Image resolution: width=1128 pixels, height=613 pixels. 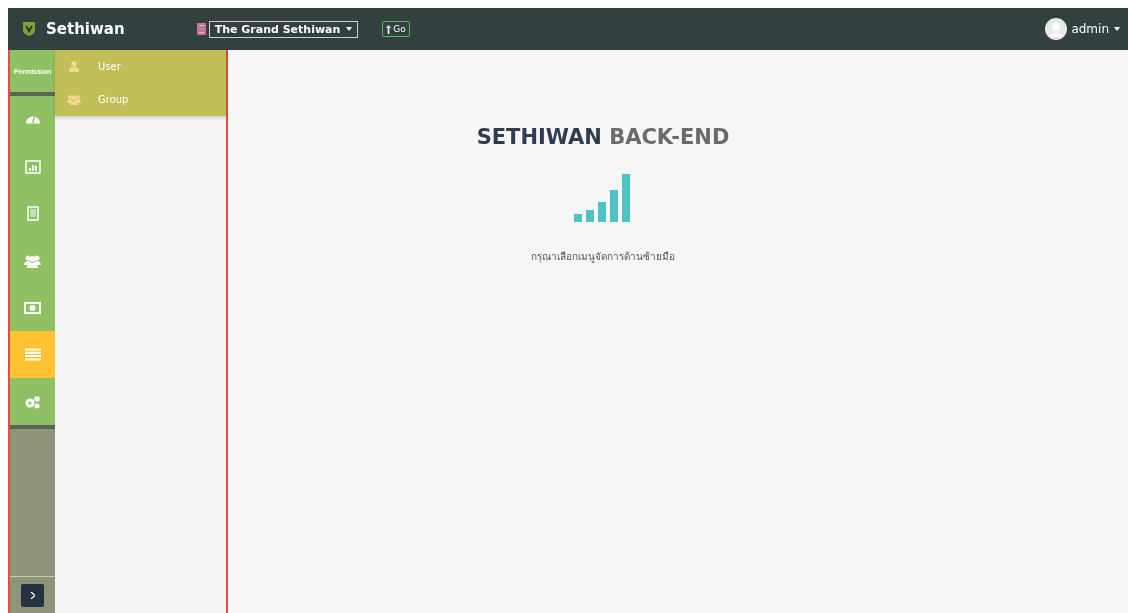 What do you see at coordinates (389, 29) in the screenshot?
I see `arrow-up-icon` at bounding box center [389, 29].